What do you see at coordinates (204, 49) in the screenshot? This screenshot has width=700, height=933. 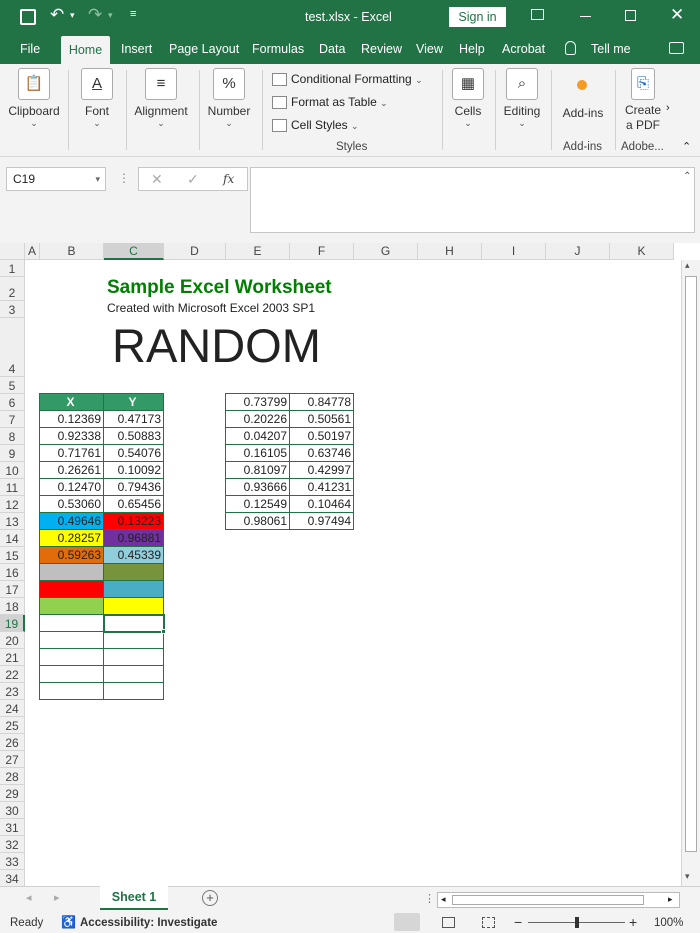 I see `tab-page-layout: Page Layout` at bounding box center [204, 49].